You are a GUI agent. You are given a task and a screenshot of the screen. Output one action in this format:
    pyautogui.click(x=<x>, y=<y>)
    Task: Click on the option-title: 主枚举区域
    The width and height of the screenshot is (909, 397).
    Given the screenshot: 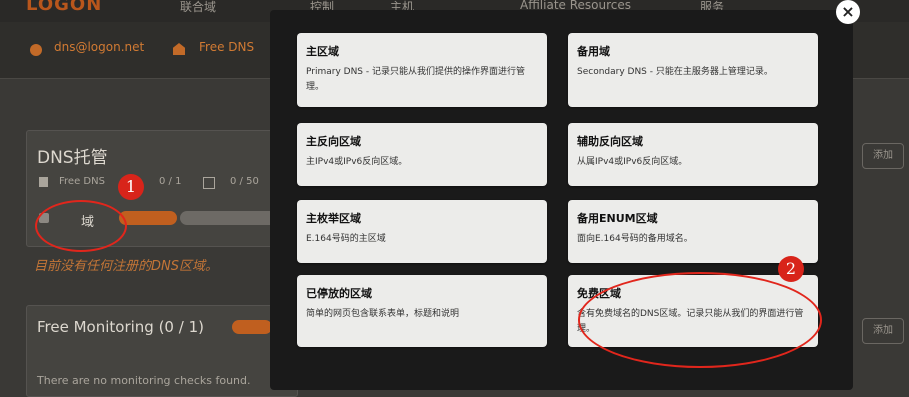 What is the action you would take?
    pyautogui.click(x=333, y=218)
    